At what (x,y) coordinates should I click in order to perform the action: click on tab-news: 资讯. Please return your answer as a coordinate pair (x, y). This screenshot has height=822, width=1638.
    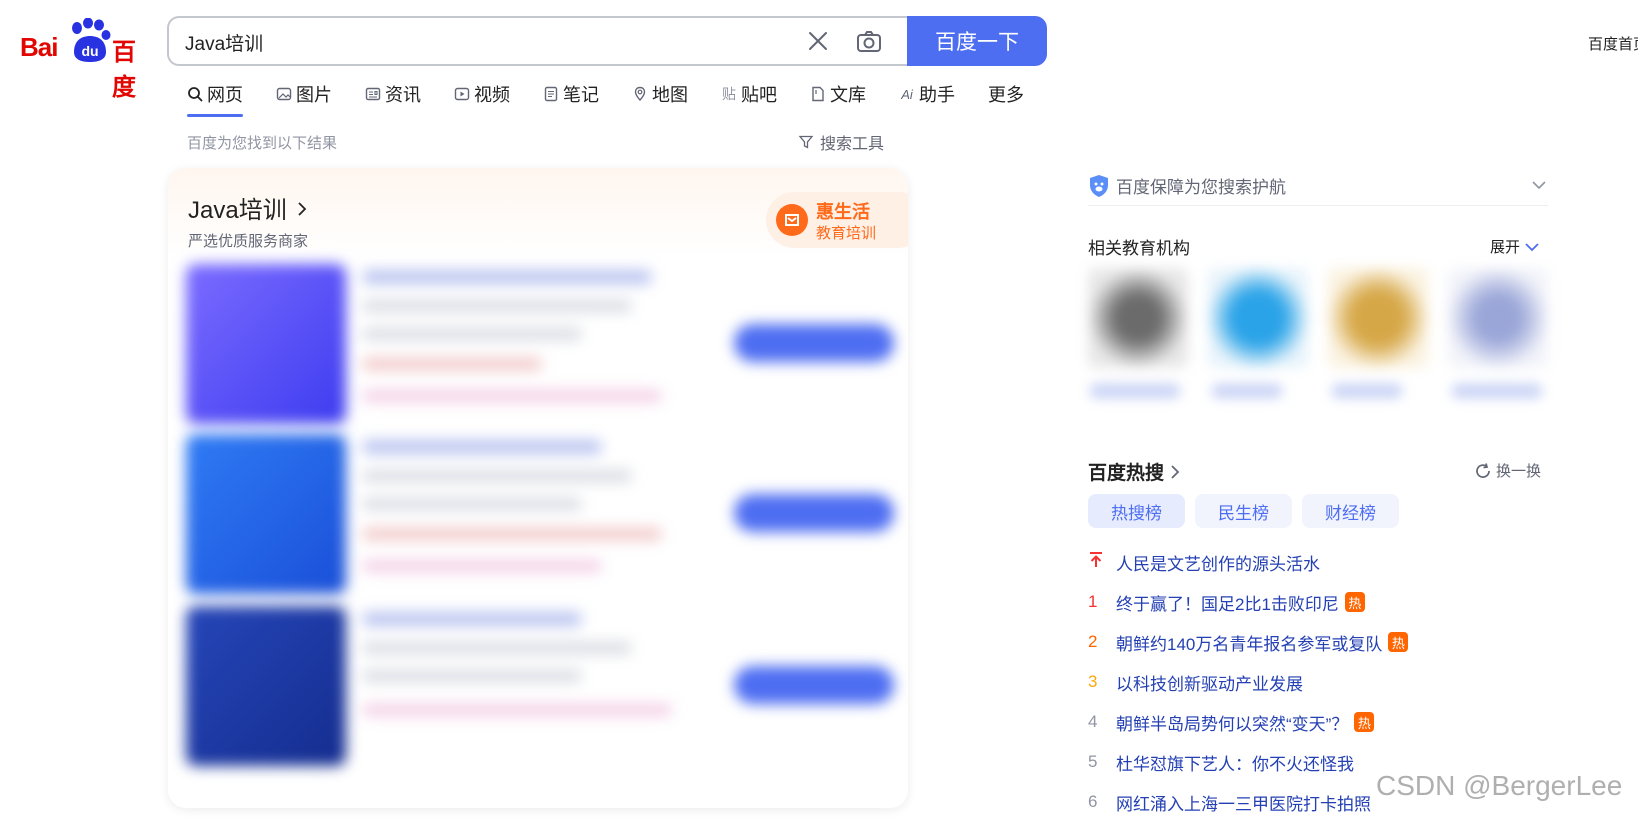
    Looking at the image, I should click on (393, 94).